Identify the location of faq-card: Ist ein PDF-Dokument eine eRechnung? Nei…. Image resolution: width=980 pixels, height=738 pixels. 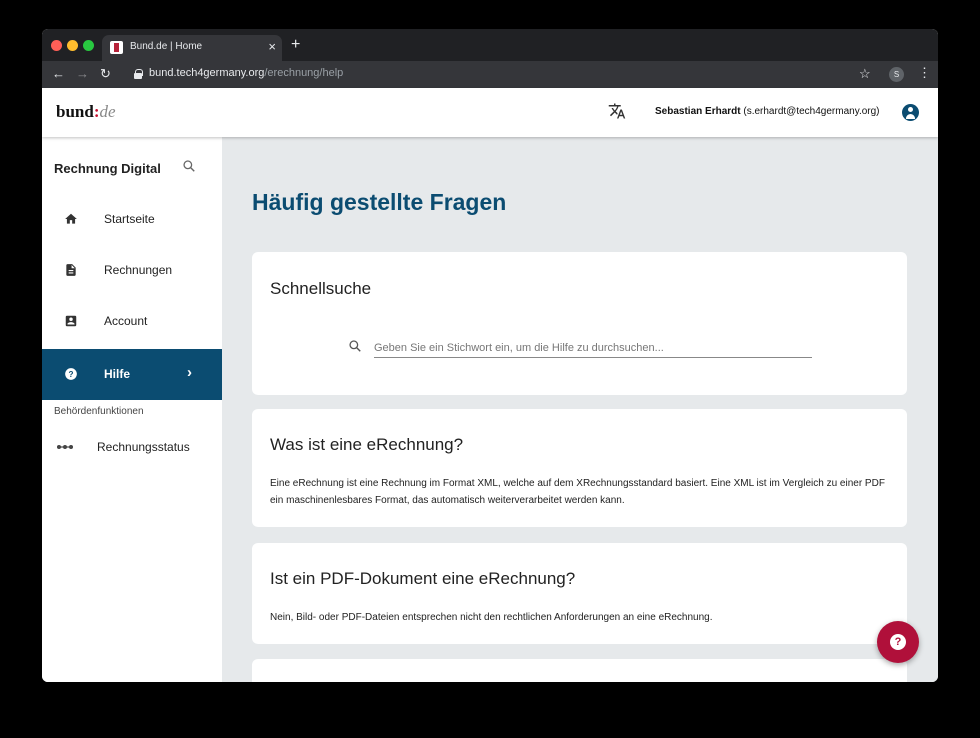
(579, 593).